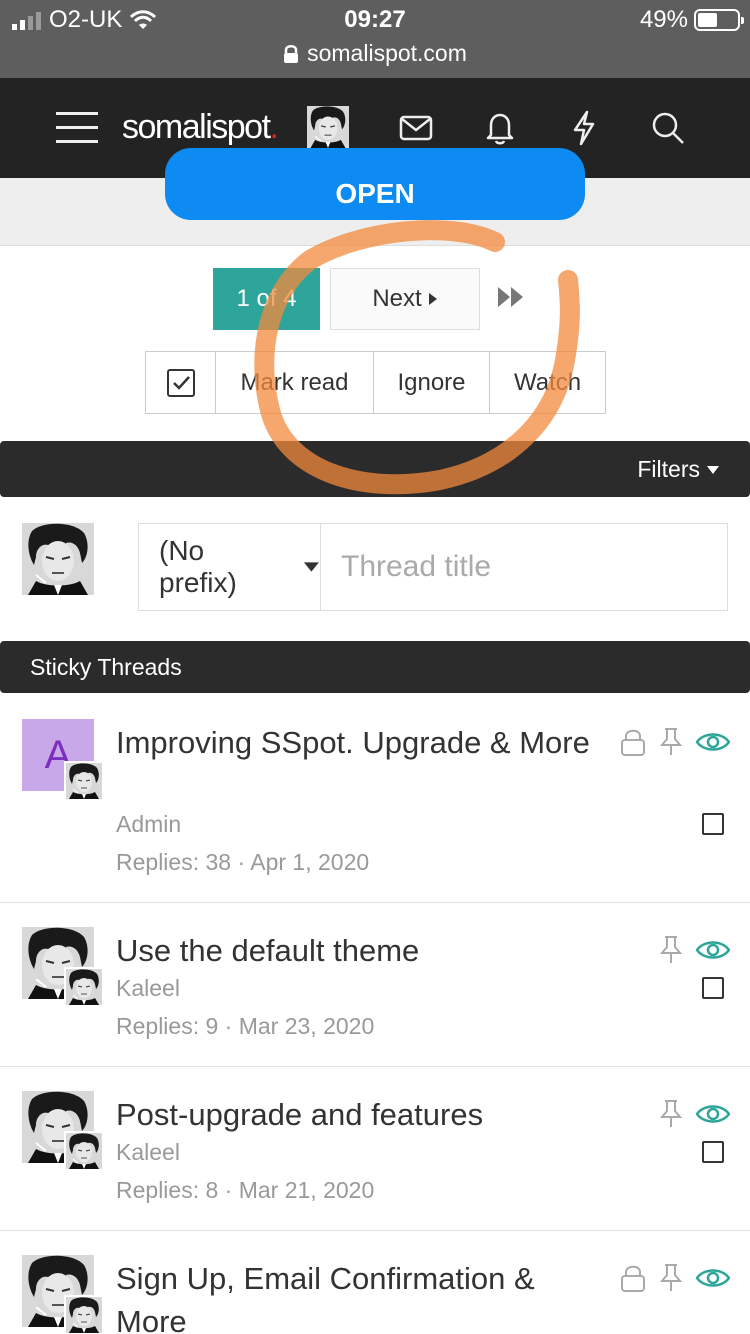 The image size is (750, 1334). I want to click on thread-title-input, so click(524, 567).